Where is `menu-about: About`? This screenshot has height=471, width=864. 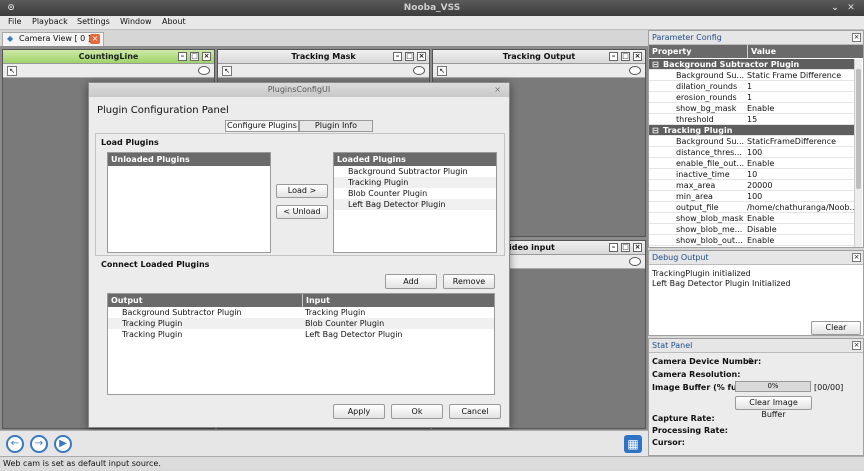 menu-about: About is located at coordinates (174, 21).